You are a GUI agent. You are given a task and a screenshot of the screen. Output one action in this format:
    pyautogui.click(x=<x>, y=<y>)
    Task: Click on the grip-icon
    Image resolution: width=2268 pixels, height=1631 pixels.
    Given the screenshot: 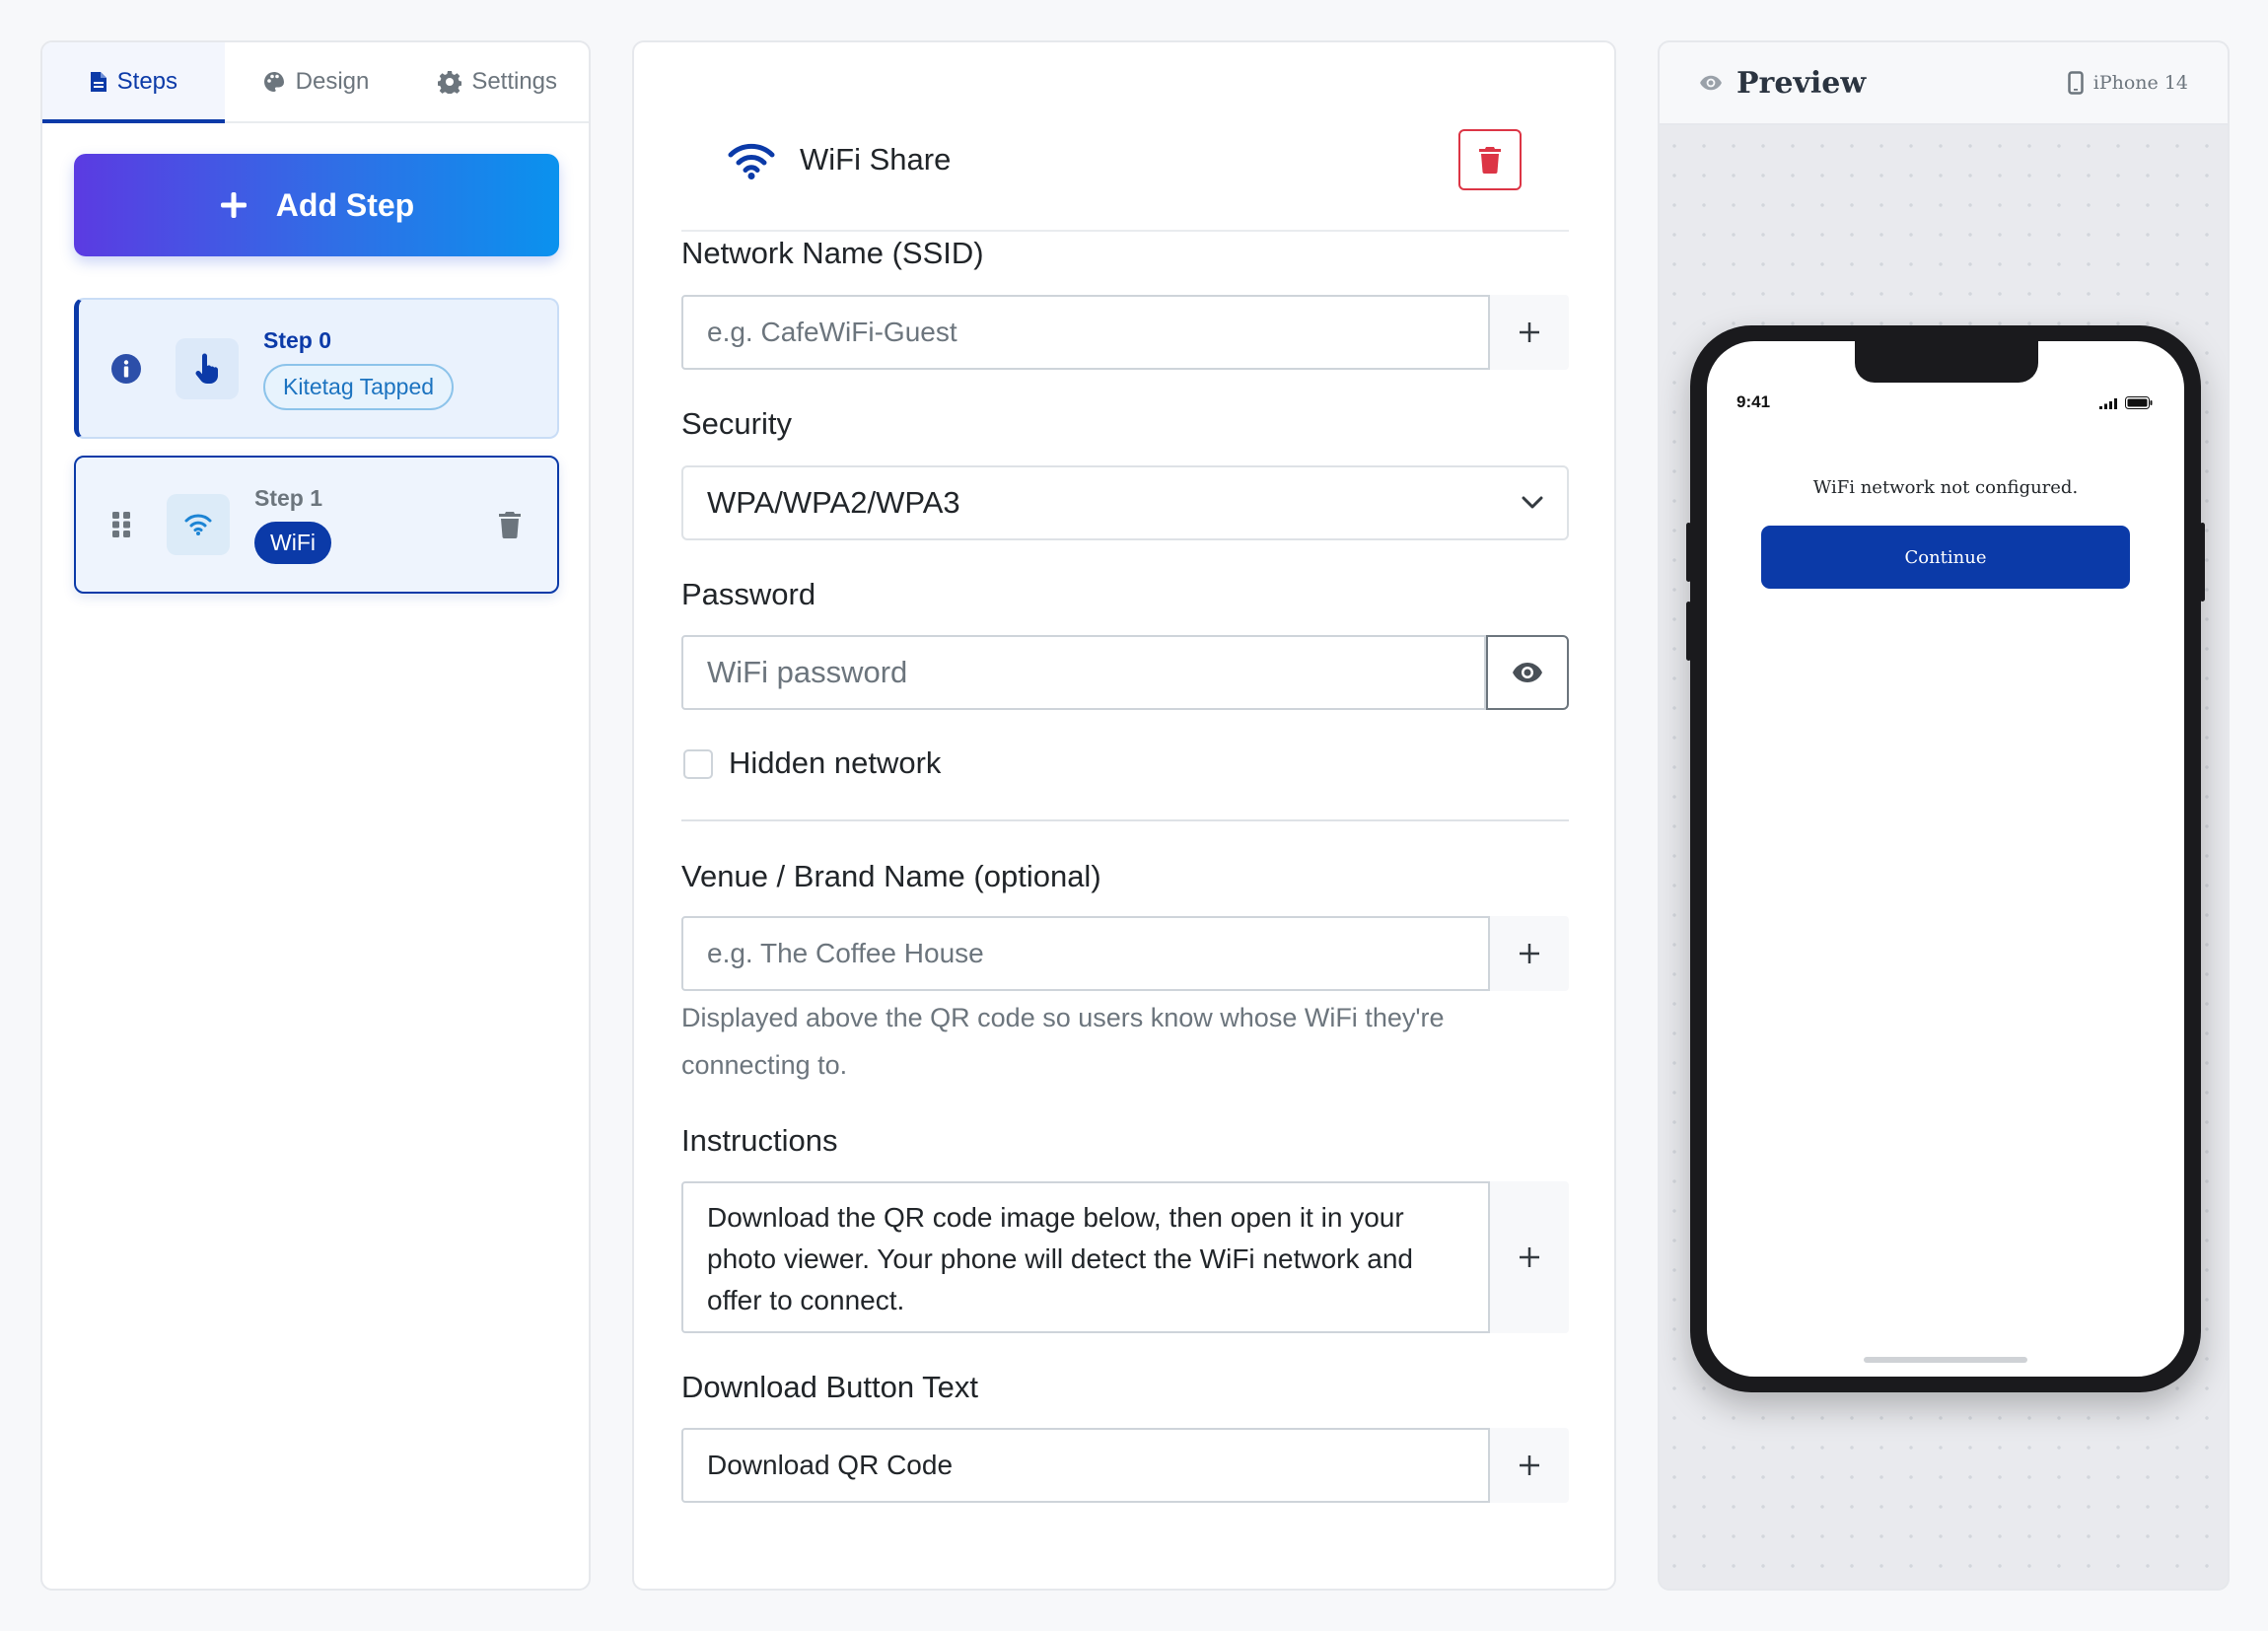 What is the action you would take?
    pyautogui.click(x=121, y=524)
    